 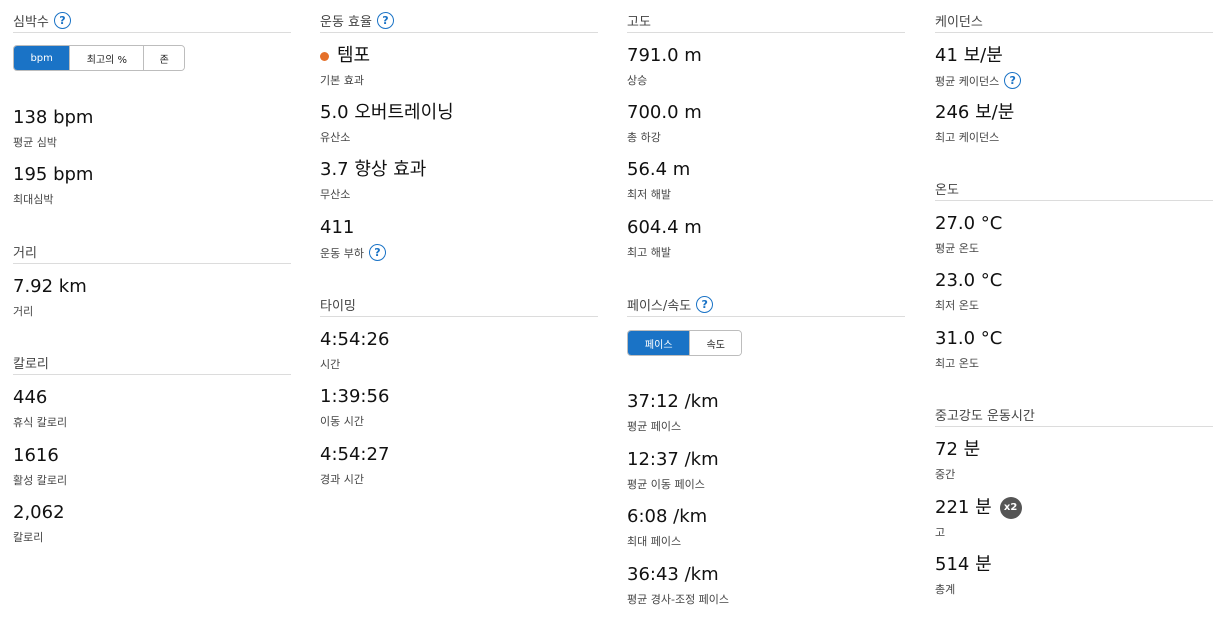 I want to click on stat-max-hr: 195 bpm 최대심박, so click(x=53, y=185).